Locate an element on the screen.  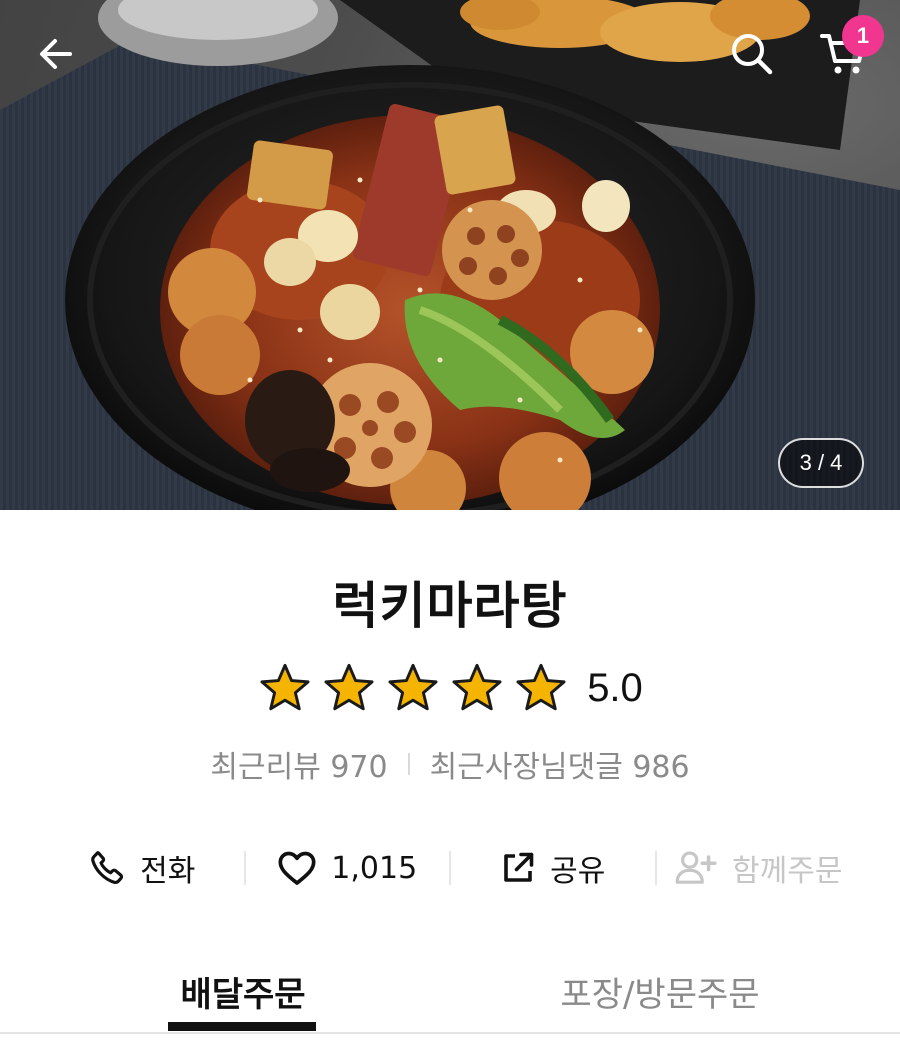
tab-delivery: 배달주문 is located at coordinates (243, 991).